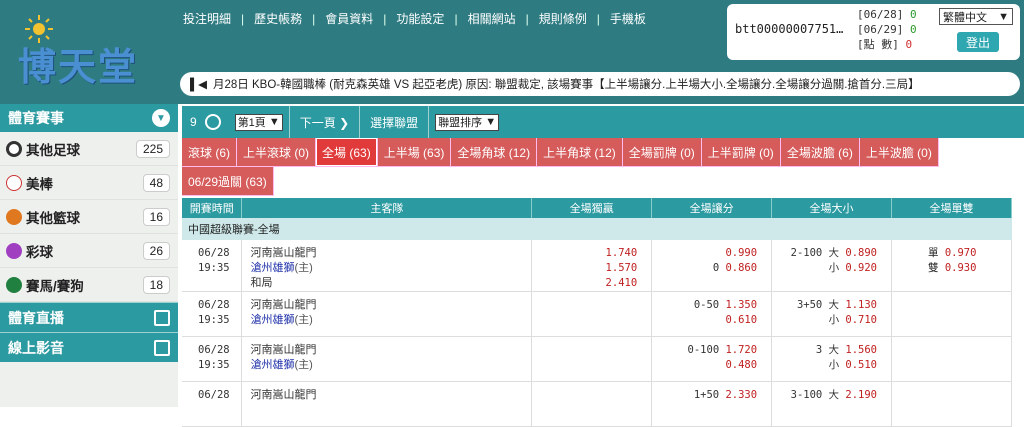 Image resolution: width=1024 pixels, height=427 pixels. Describe the element at coordinates (563, 18) in the screenshot. I see `nav-rules: 規則條例` at that location.